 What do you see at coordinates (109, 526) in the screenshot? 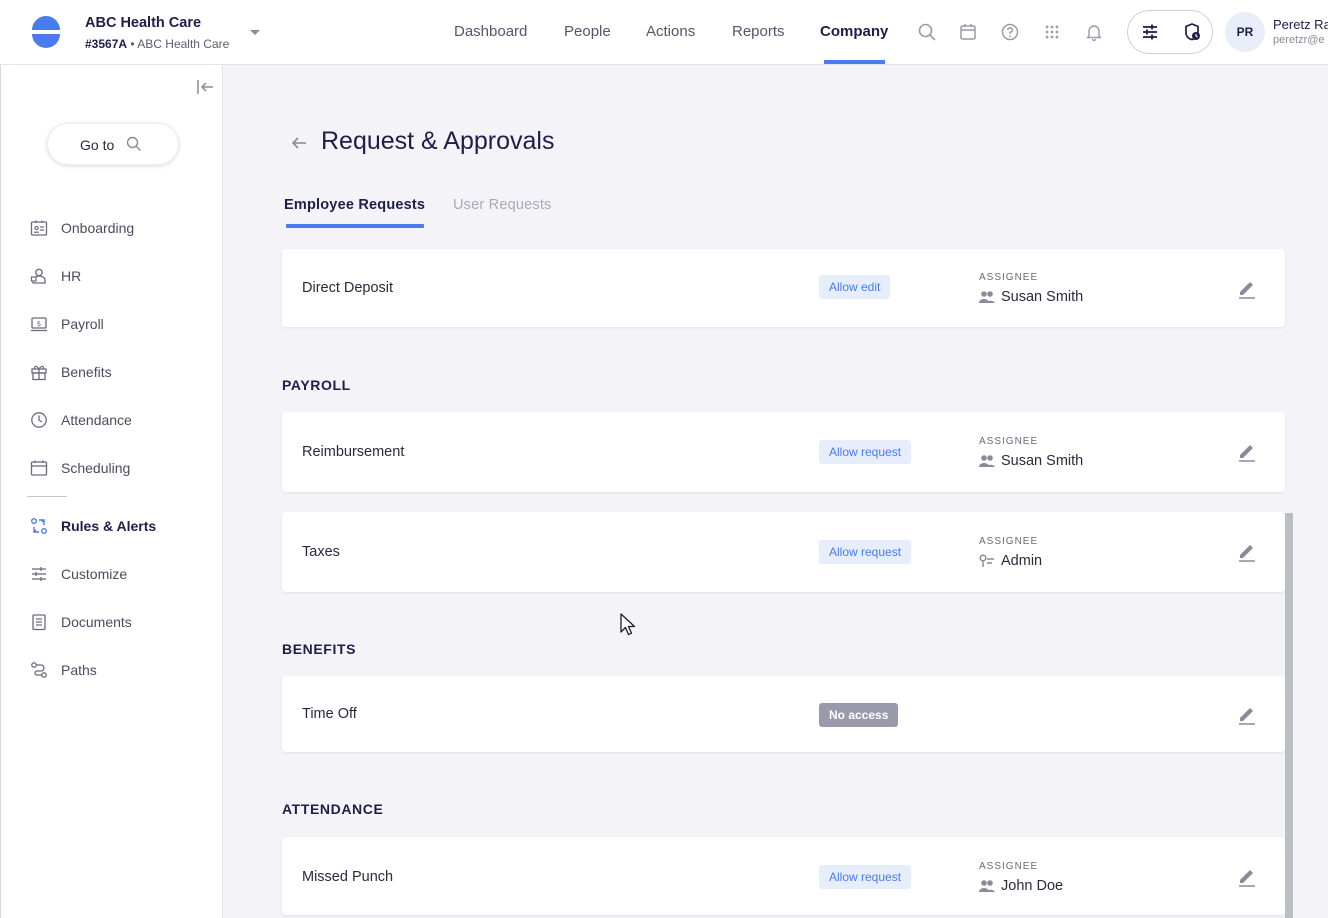
I see `sidebar-item-label: Rules & Alerts` at bounding box center [109, 526].